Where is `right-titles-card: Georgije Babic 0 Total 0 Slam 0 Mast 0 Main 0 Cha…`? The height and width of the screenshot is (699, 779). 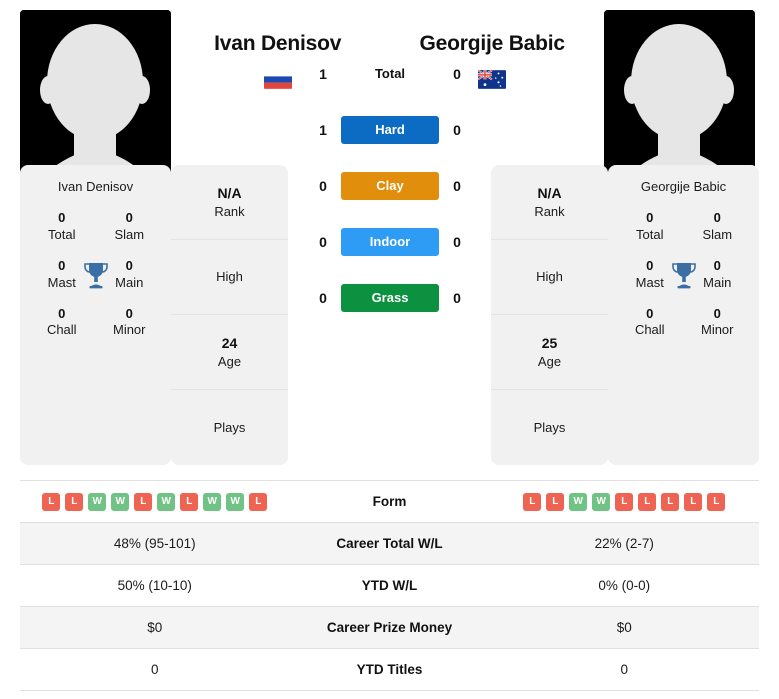 right-titles-card: Georgije Babic 0 Total 0 Slam 0 Mast 0 Main 0 Cha… is located at coordinates (683, 315).